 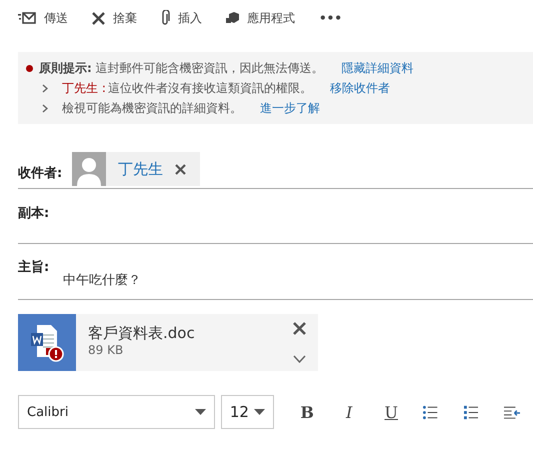 I want to click on numbered-list-icon, so click(x=471, y=412).